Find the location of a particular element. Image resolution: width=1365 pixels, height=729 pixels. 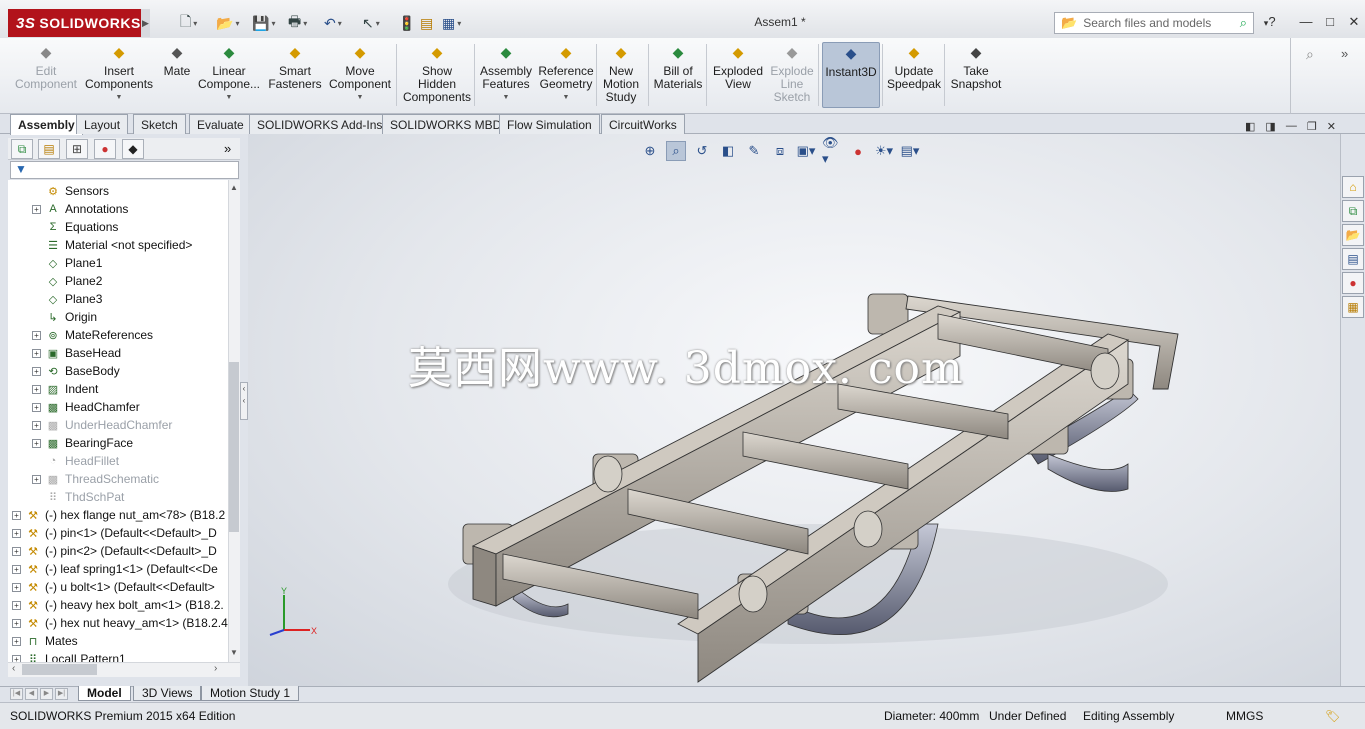

tree-item: +⠿ThdSchPat is located at coordinates (78, 497).